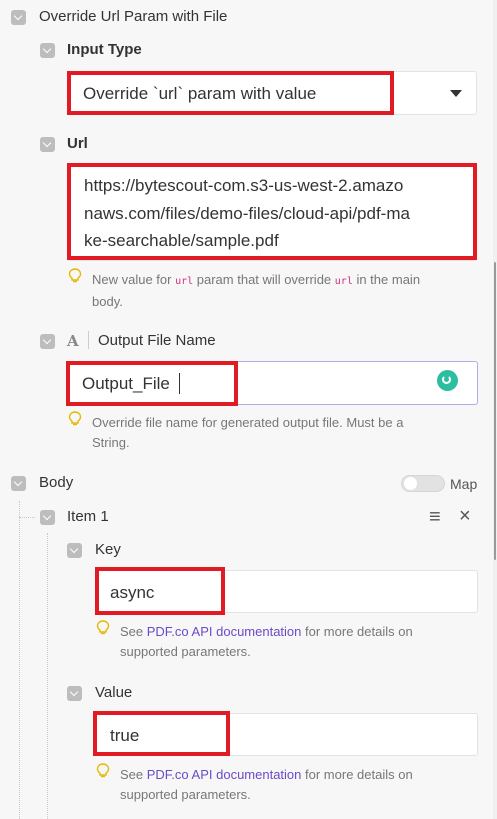 Image resolution: width=497 pixels, height=819 pixels. I want to click on url-help-line-2: body., so click(107, 301).